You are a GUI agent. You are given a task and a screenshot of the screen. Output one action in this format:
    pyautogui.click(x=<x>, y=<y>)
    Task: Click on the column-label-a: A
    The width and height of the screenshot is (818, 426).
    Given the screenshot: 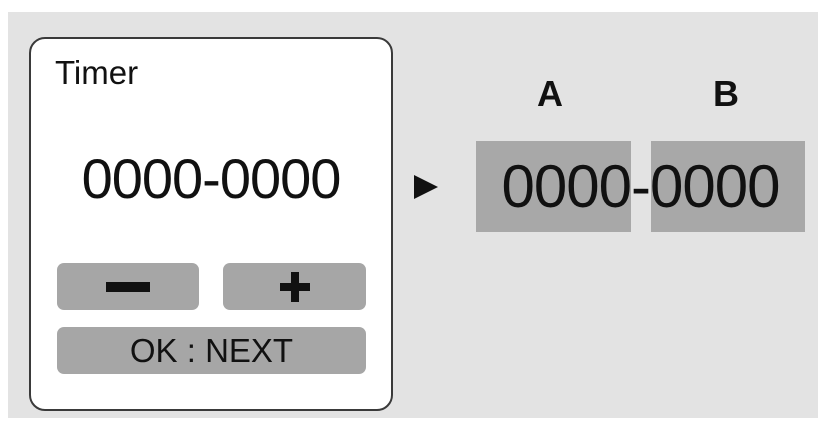 What is the action you would take?
    pyautogui.click(x=550, y=93)
    